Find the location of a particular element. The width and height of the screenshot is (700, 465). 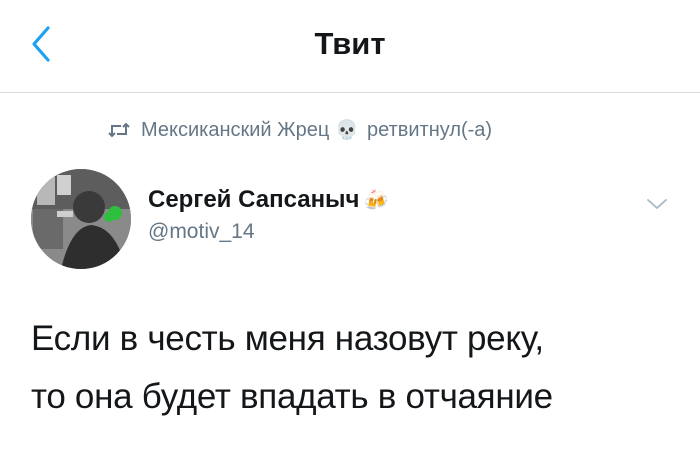

avatar is located at coordinates (81, 219).